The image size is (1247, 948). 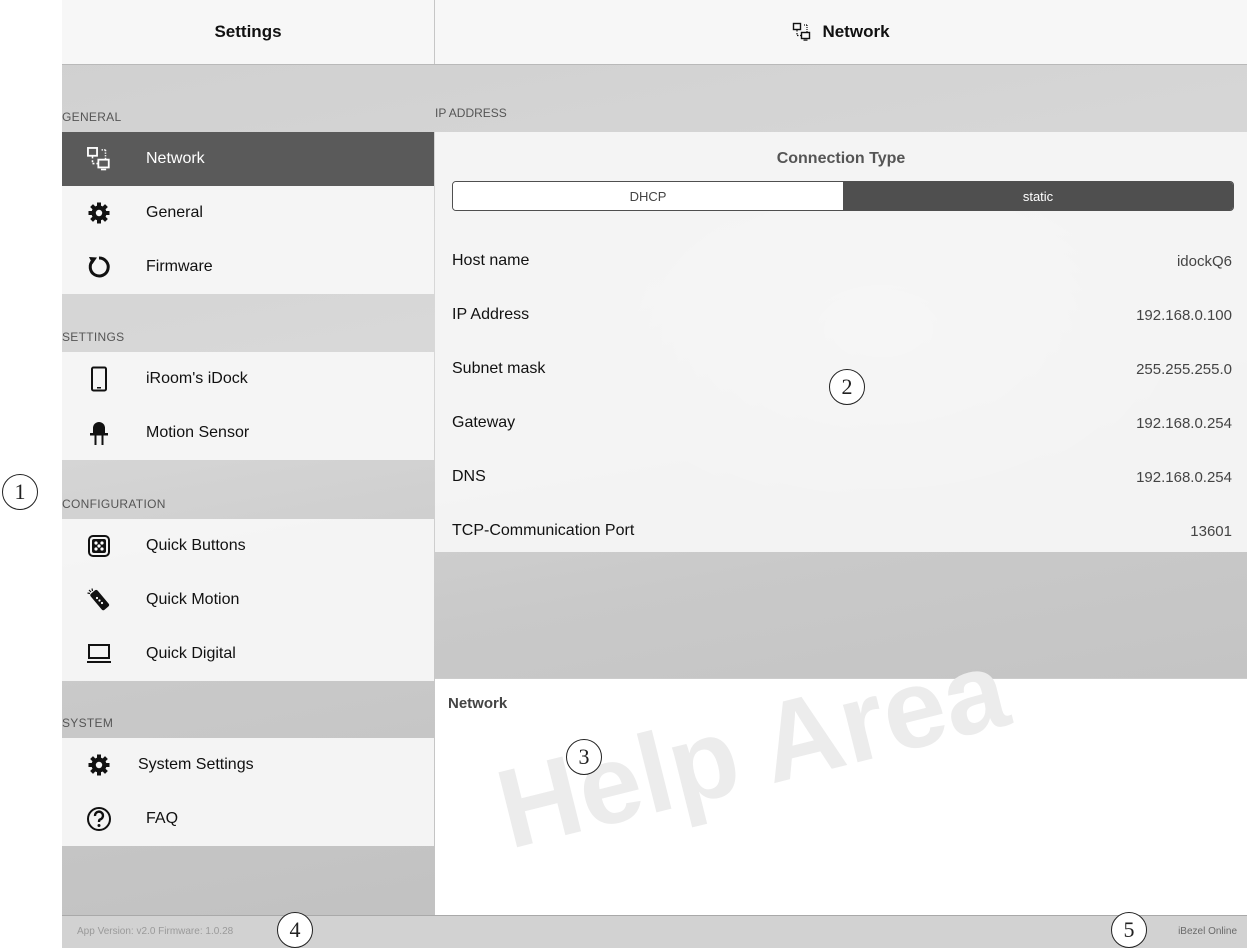 I want to click on sidebar-item-label: System Settings, so click(x=196, y=764).